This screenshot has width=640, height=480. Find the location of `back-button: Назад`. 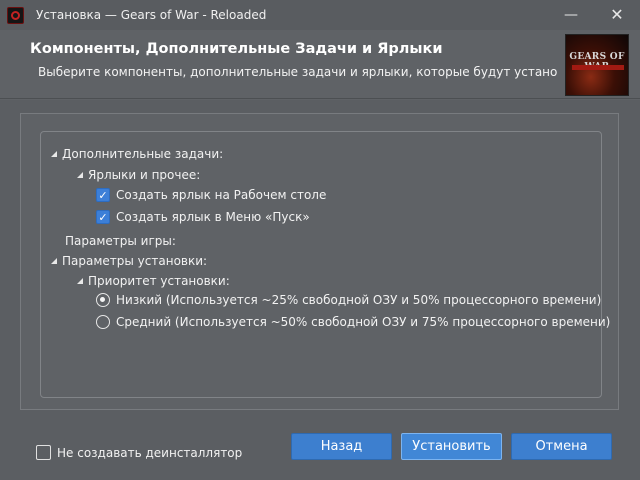

back-button: Назад is located at coordinates (341, 446).